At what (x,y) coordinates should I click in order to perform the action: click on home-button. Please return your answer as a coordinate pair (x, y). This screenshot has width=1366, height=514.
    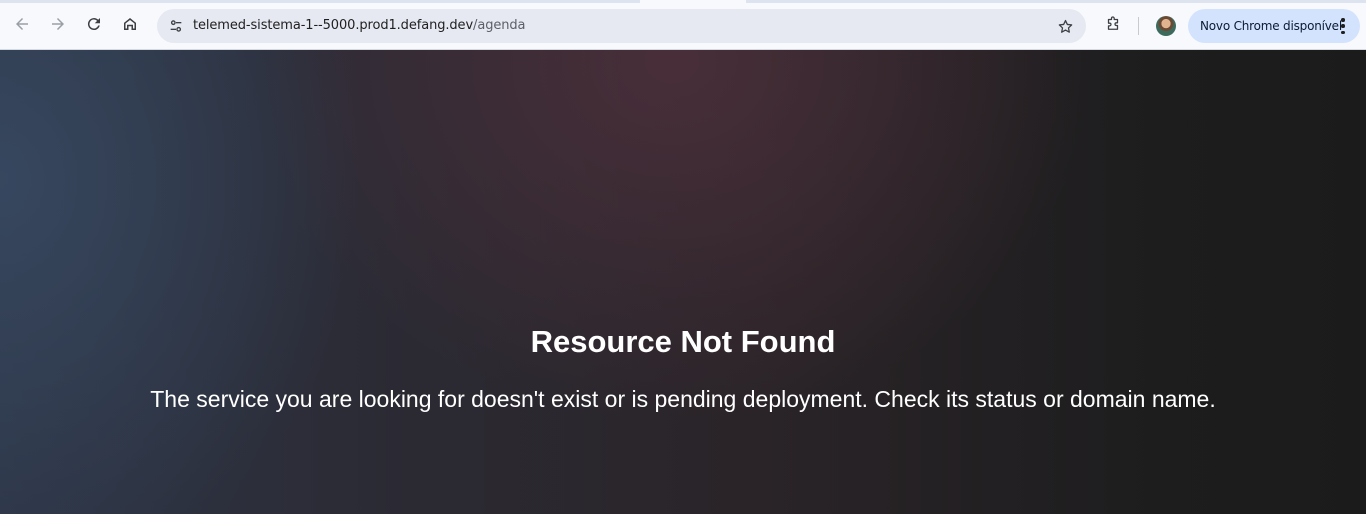
    Looking at the image, I should click on (130, 24).